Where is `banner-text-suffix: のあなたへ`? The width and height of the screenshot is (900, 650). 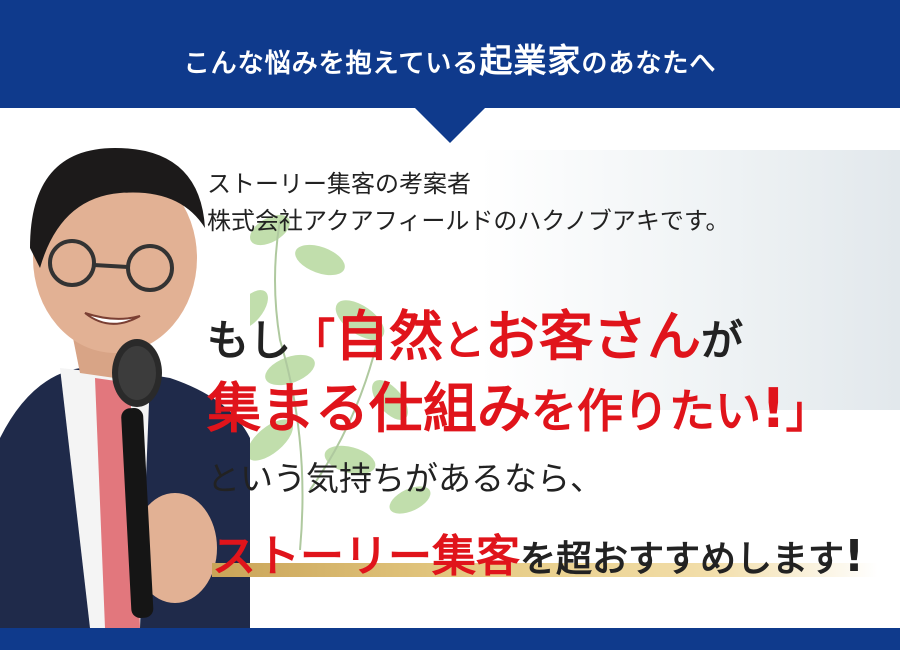
banner-text-suffix: のあなたへ is located at coordinates (649, 64).